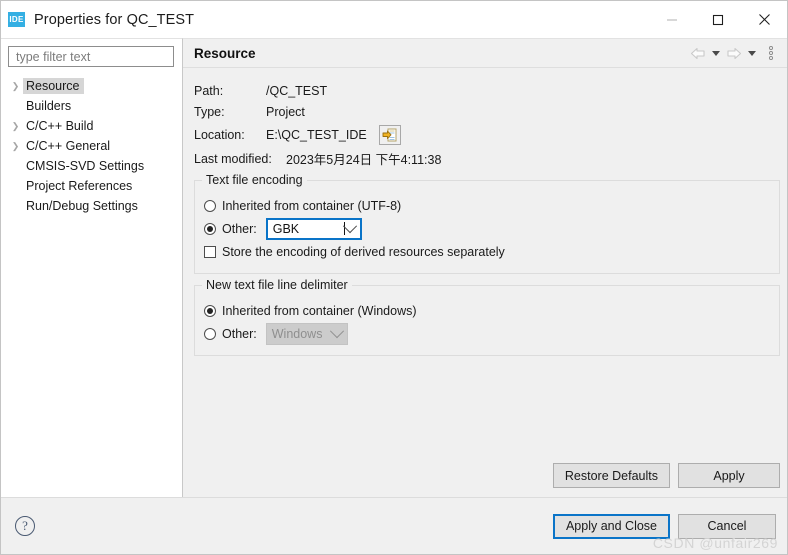  I want to click on sidebar-item-cpp-general: ❯ C/C++ General, so click(91, 146).